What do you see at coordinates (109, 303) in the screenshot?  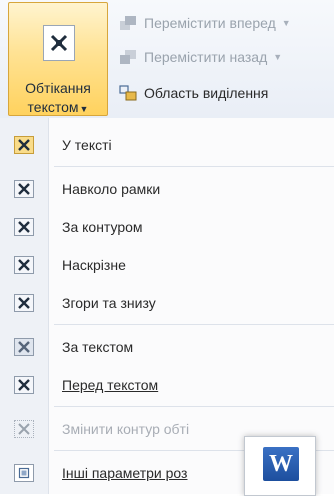 I see `menu-item-label: Згори та знизу` at bounding box center [109, 303].